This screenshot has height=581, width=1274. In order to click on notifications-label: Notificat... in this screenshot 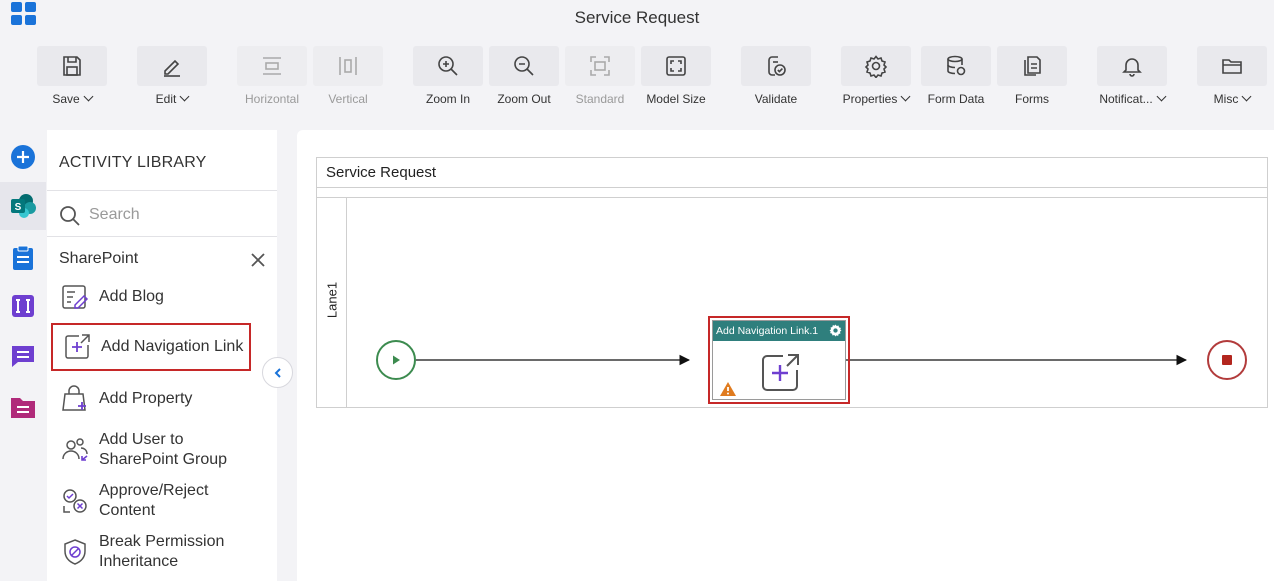, I will do `click(1126, 99)`.